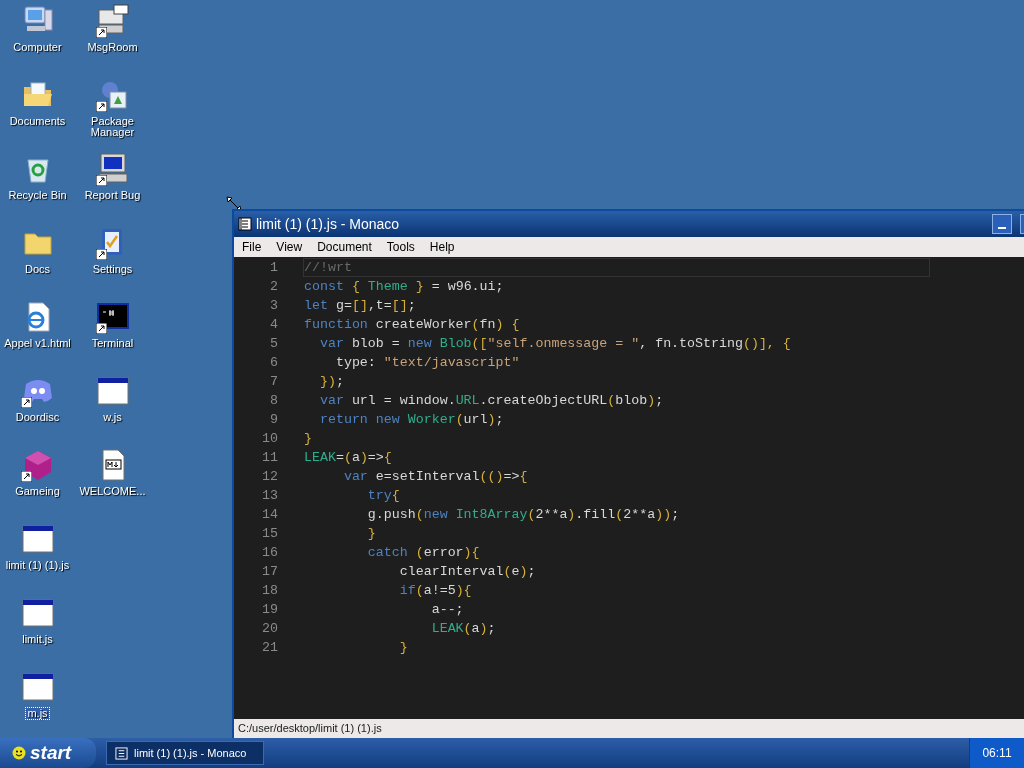 This screenshot has width=1024, height=768. What do you see at coordinates (383, 495) in the screenshot?
I see `code-line: try{` at bounding box center [383, 495].